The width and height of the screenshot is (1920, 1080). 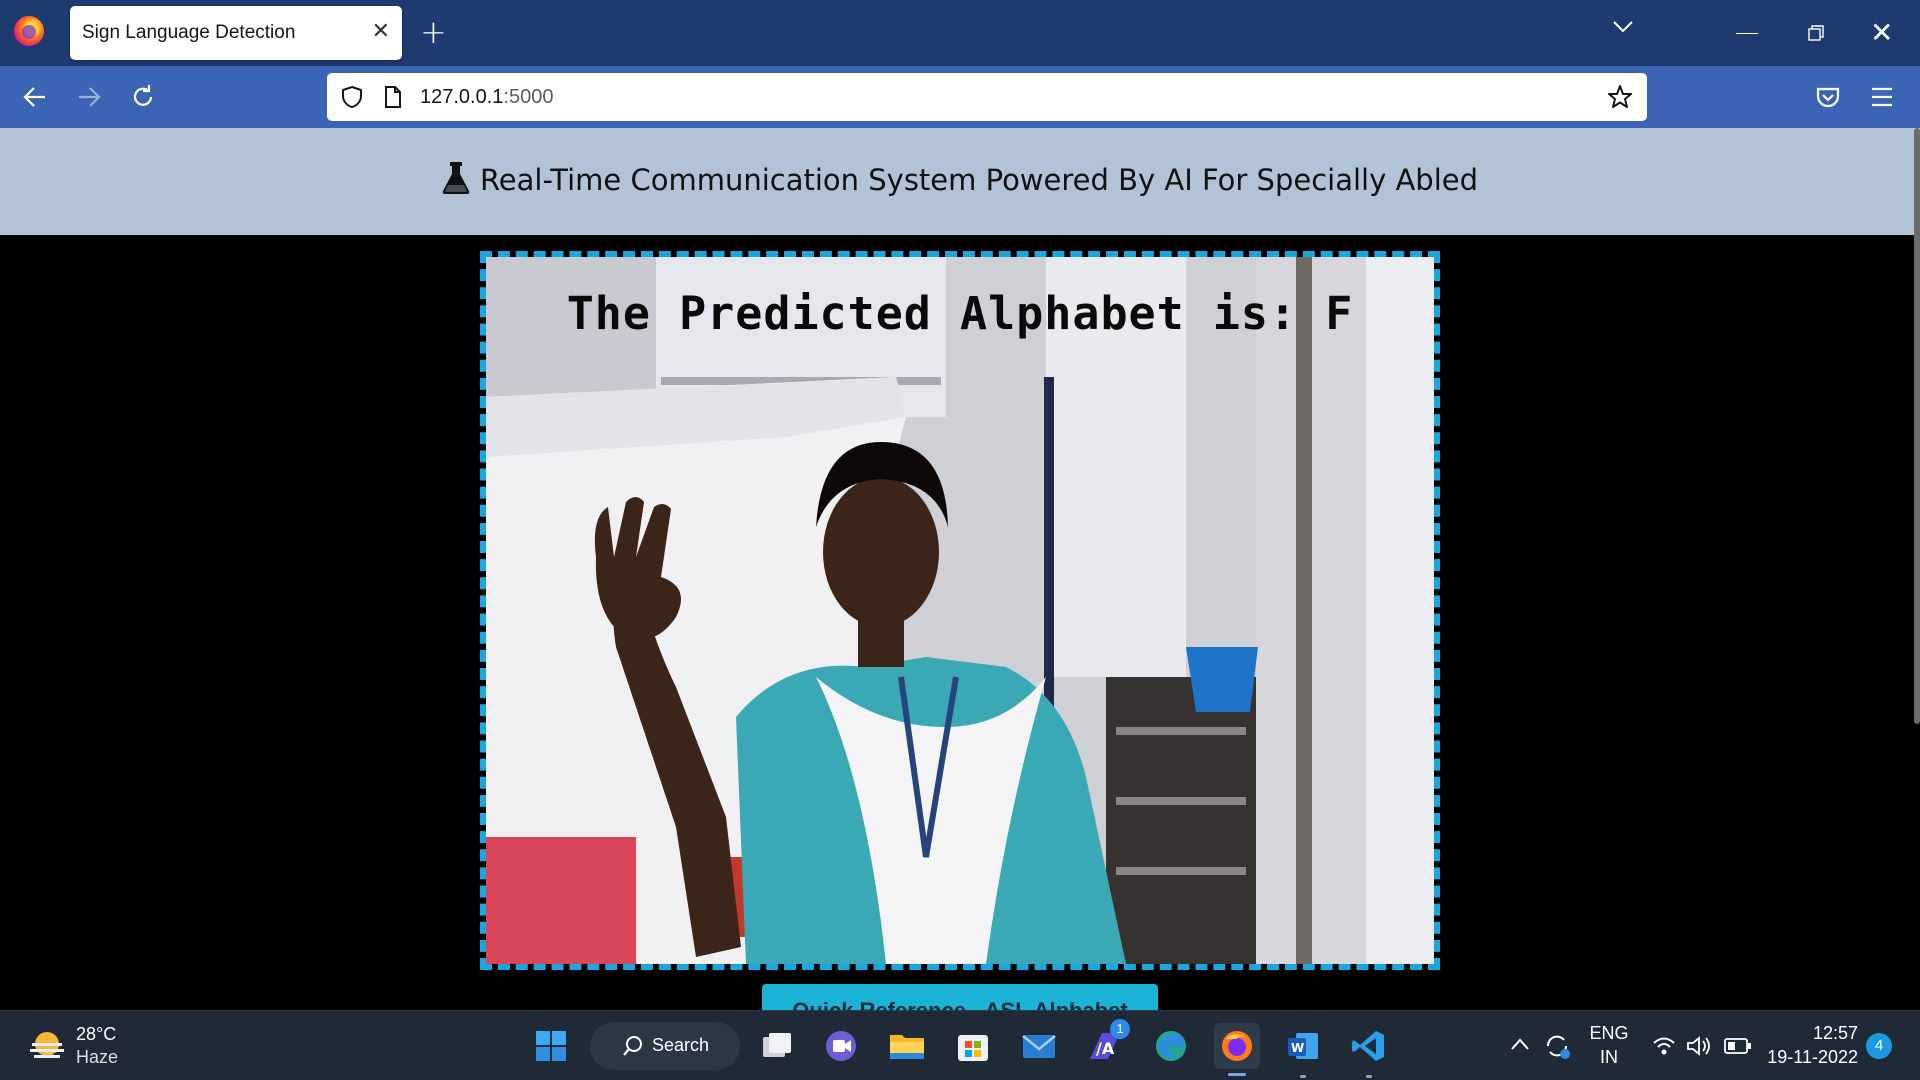 What do you see at coordinates (1738, 1046) in the screenshot?
I see `battery-icon` at bounding box center [1738, 1046].